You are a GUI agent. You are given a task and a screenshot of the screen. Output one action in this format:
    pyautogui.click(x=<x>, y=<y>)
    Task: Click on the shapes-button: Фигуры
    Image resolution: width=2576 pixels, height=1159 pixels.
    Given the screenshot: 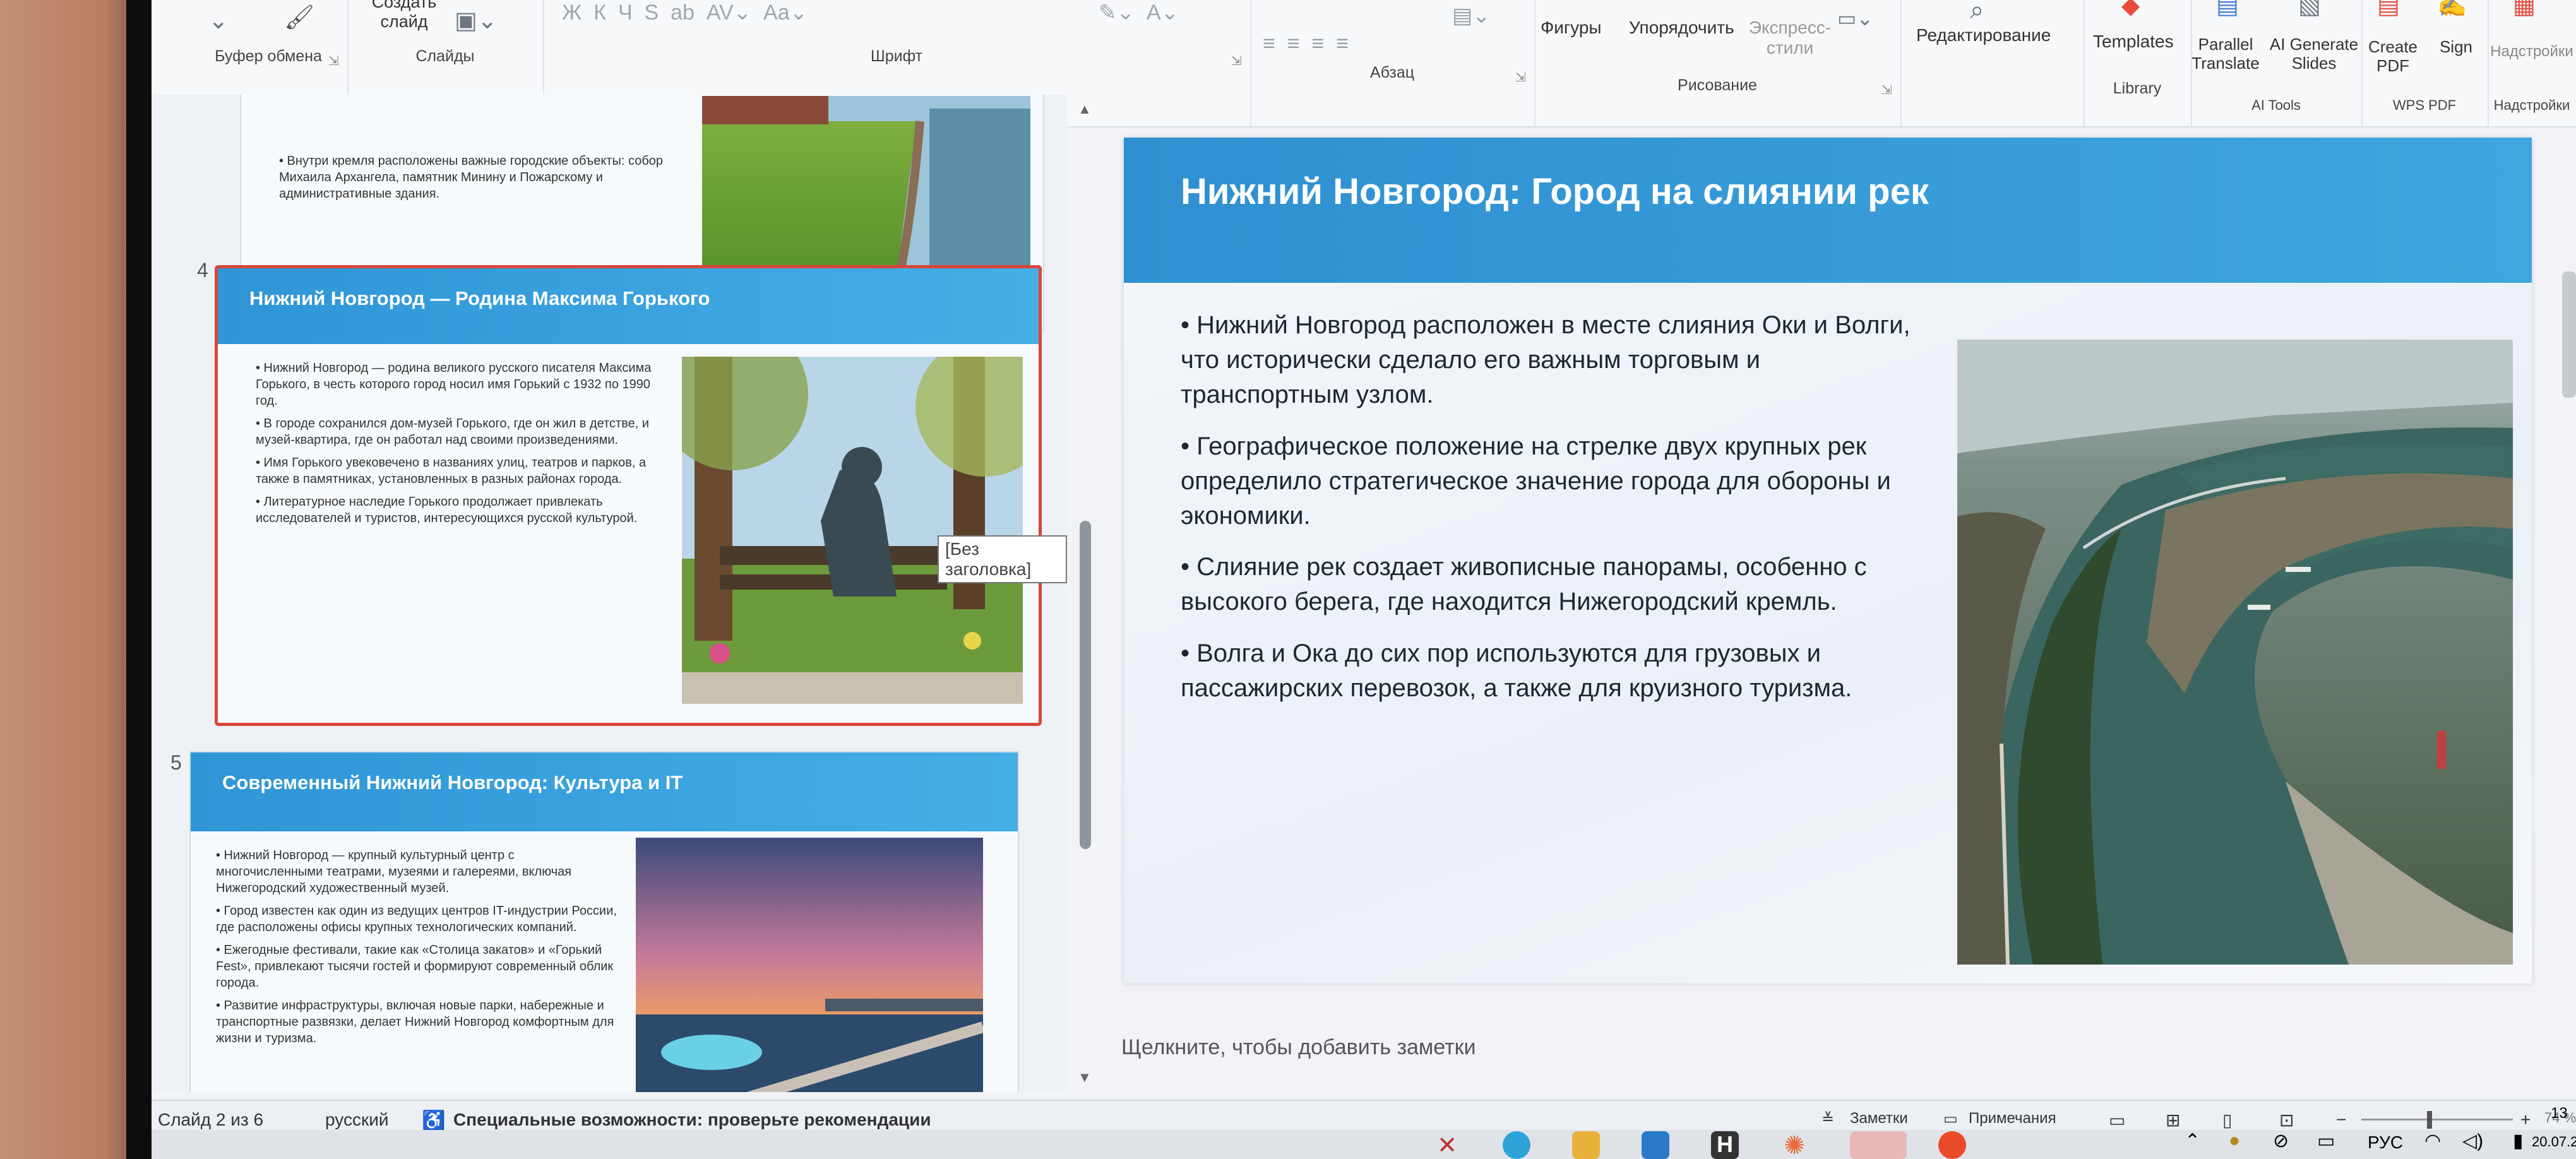 What is the action you would take?
    pyautogui.click(x=1571, y=28)
    